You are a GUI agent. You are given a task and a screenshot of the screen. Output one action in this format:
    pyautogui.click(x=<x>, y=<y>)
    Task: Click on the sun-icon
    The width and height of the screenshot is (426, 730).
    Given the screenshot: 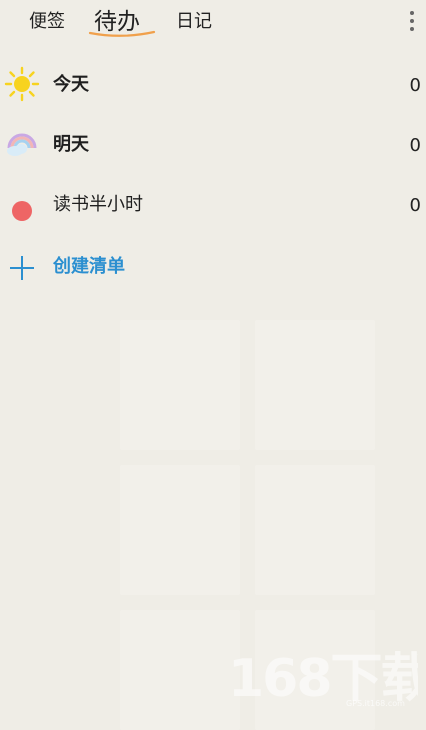 What is the action you would take?
    pyautogui.click(x=22, y=84)
    